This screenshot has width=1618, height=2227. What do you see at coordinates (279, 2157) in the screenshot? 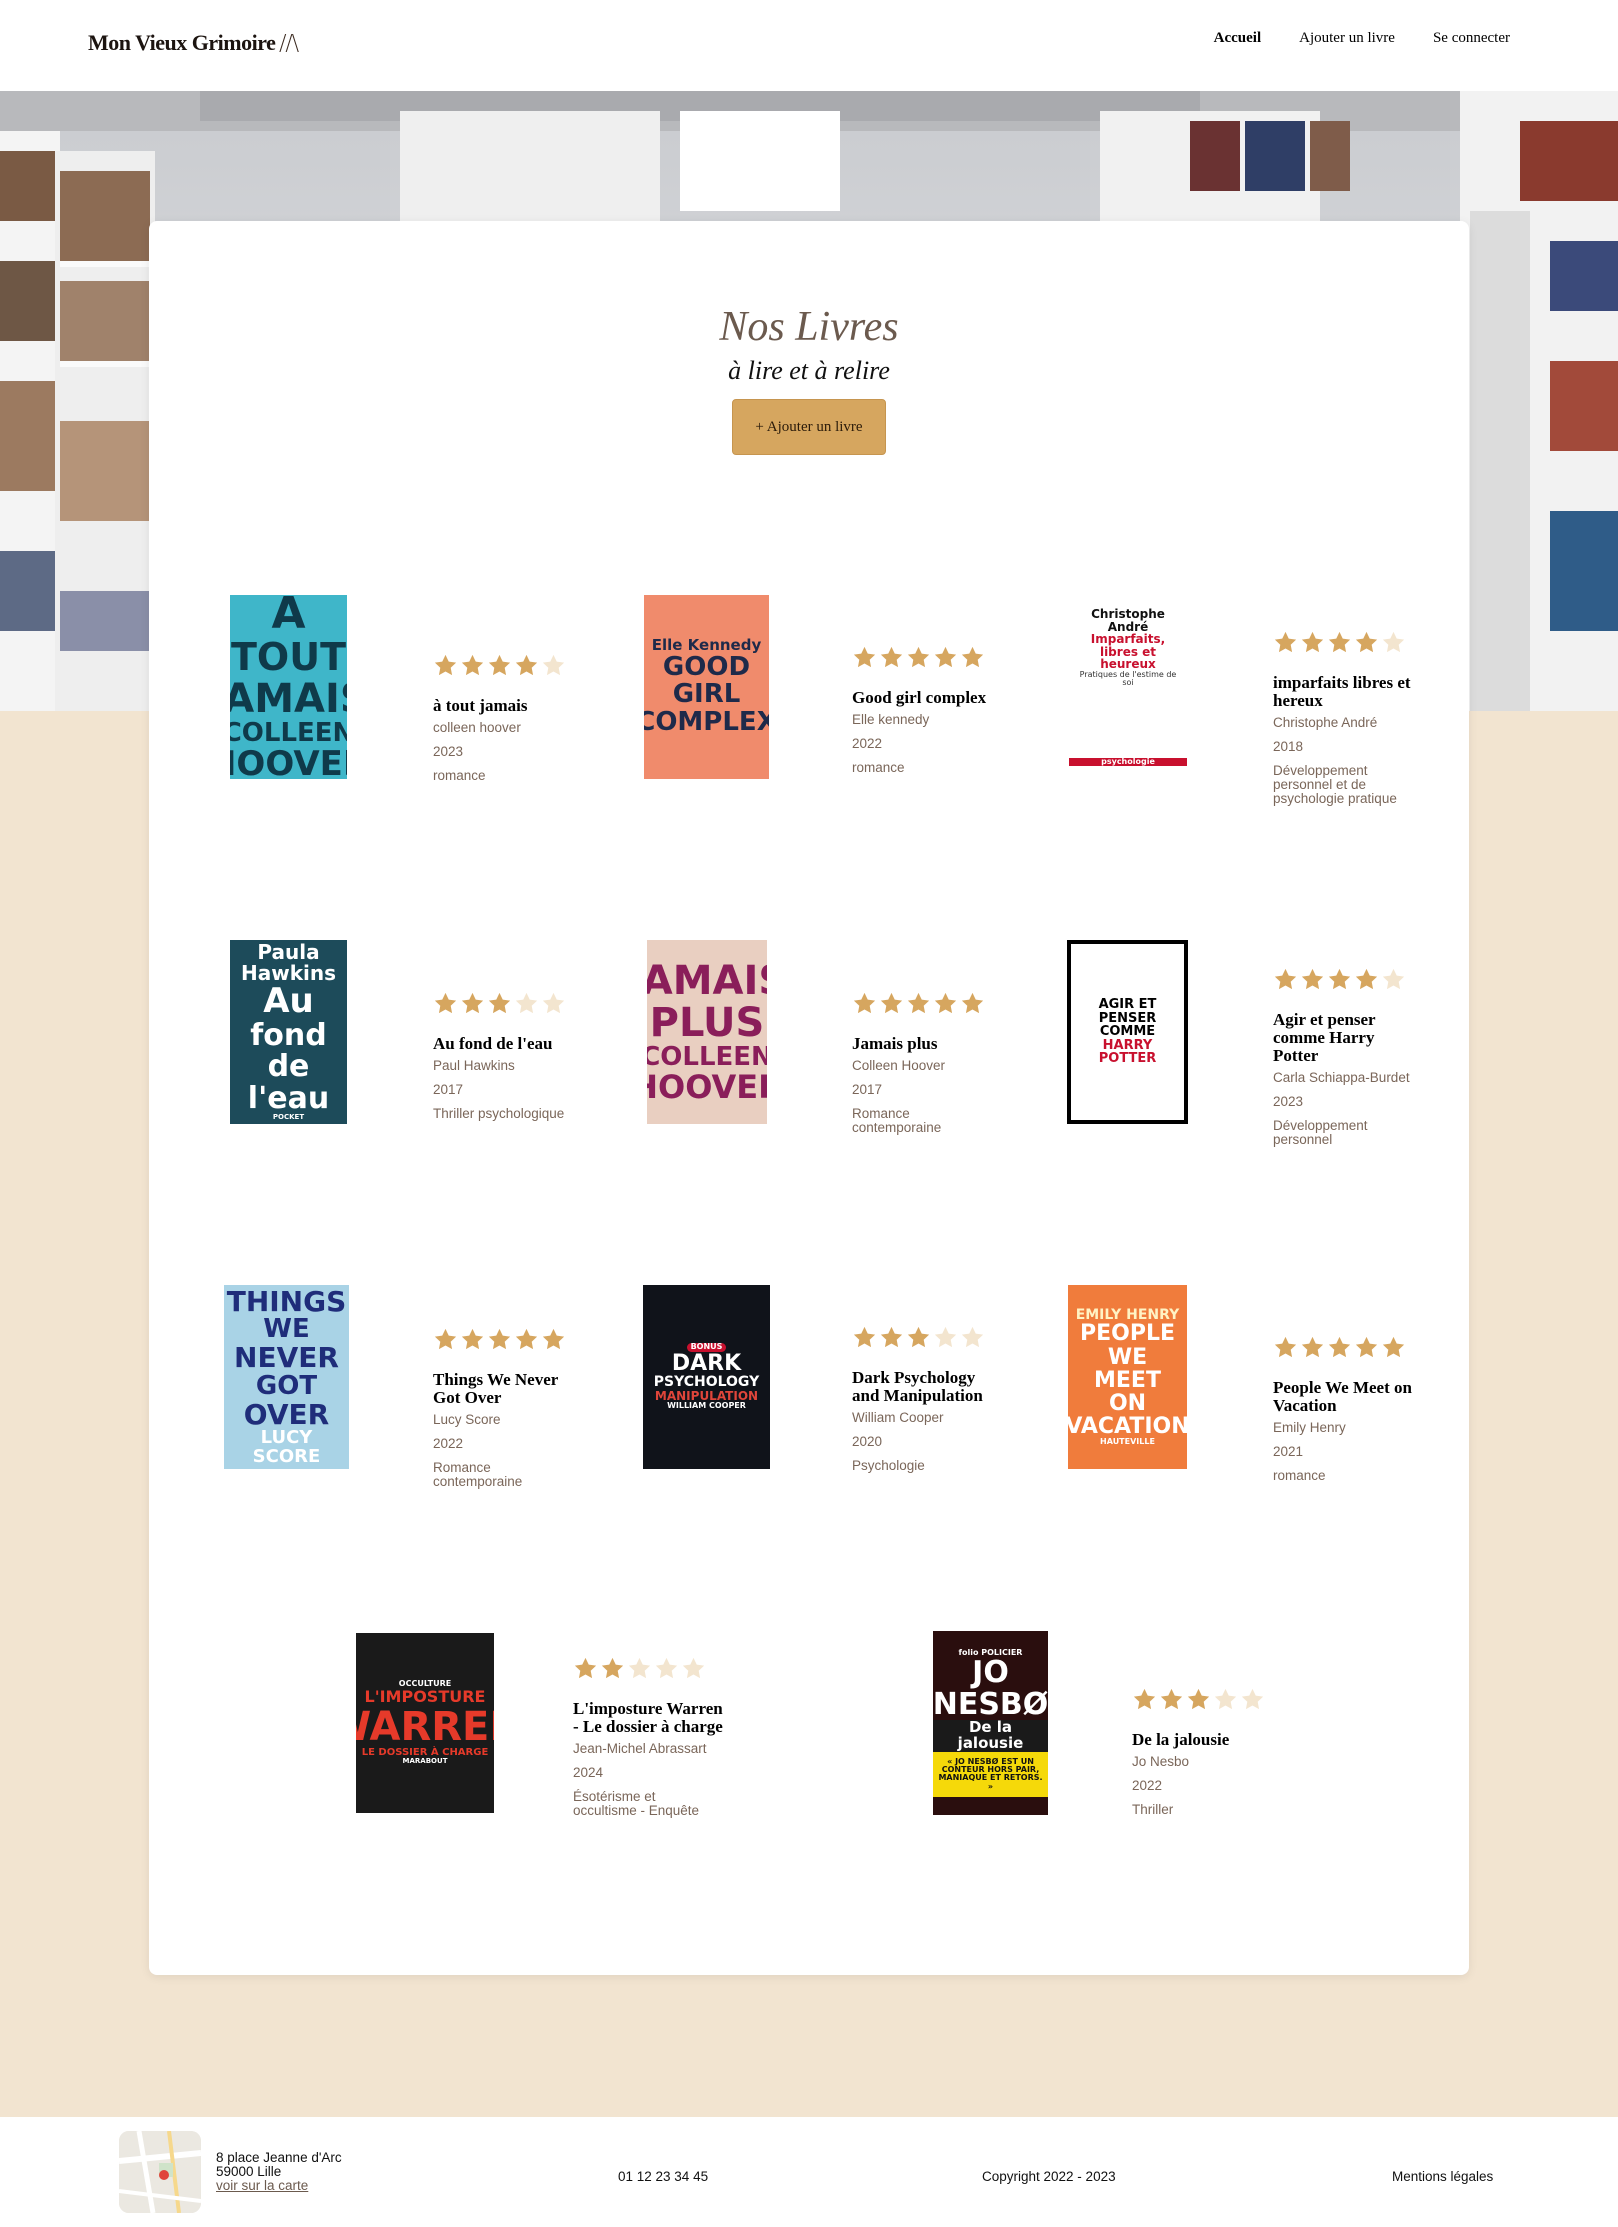
I see `address-line-1: 8 place Jeanne d'Arc` at bounding box center [279, 2157].